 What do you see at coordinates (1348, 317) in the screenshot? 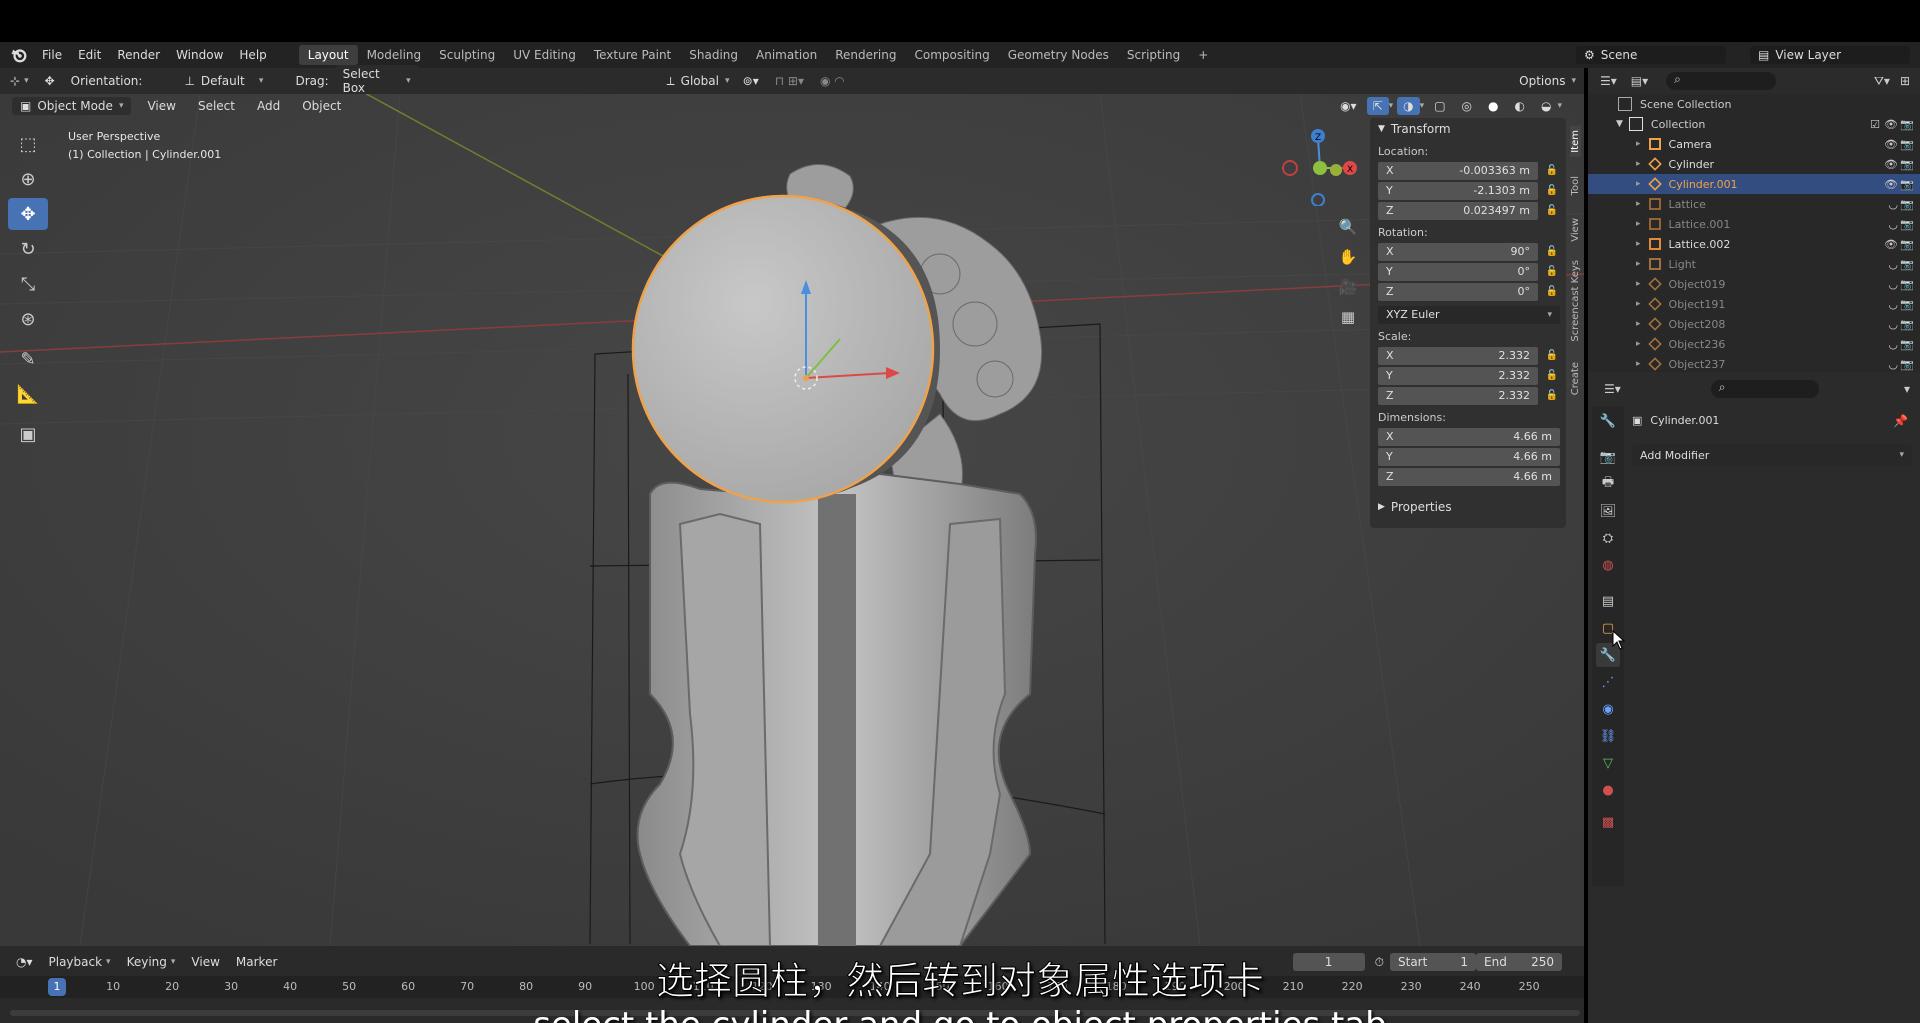
I see `grid-perspective-icon: ▦` at bounding box center [1348, 317].